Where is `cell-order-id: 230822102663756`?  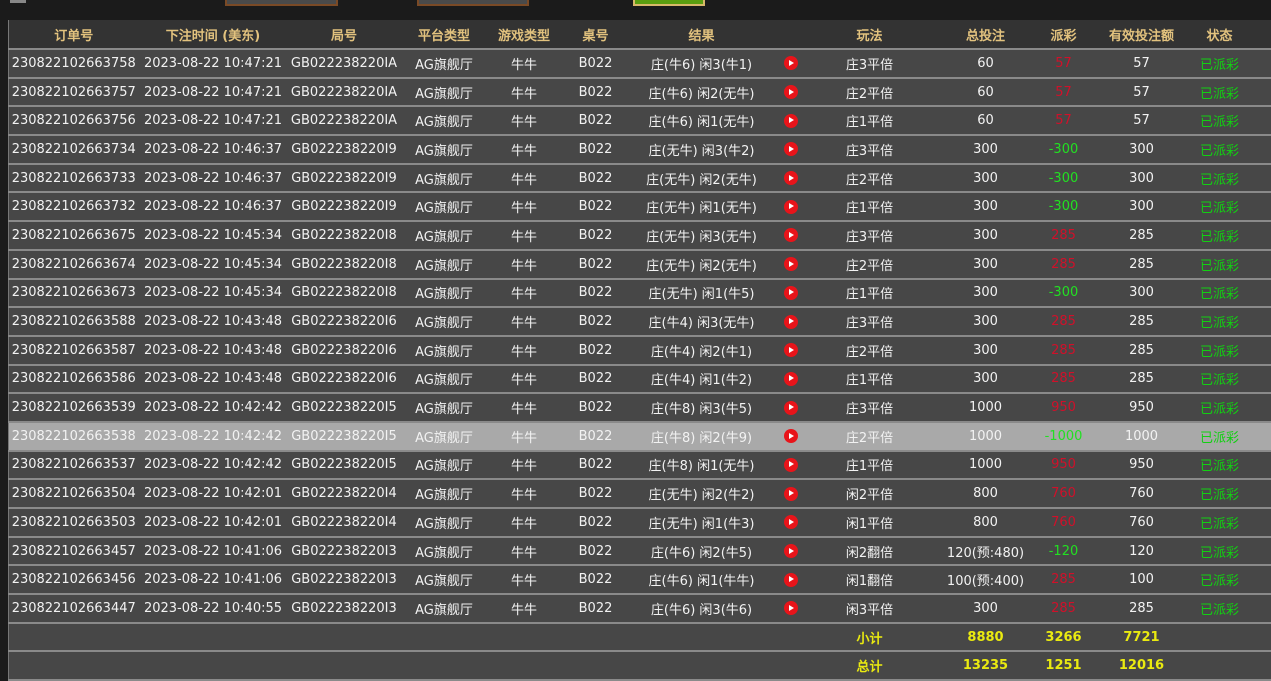 cell-order-id: 230822102663756 is located at coordinates (74, 120).